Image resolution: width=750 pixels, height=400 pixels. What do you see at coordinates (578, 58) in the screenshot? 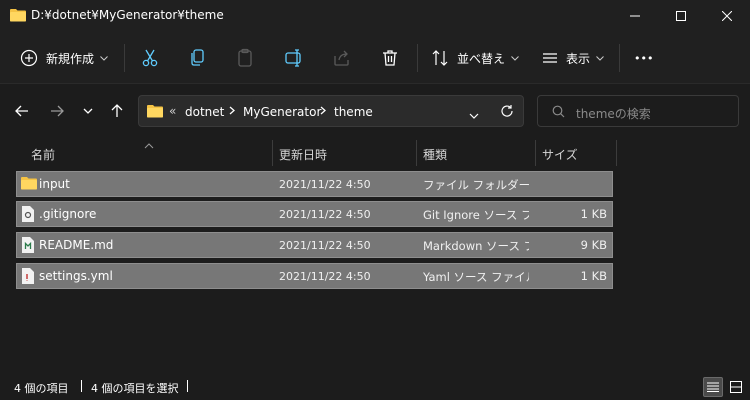
I see `view-button-label: 表示` at bounding box center [578, 58].